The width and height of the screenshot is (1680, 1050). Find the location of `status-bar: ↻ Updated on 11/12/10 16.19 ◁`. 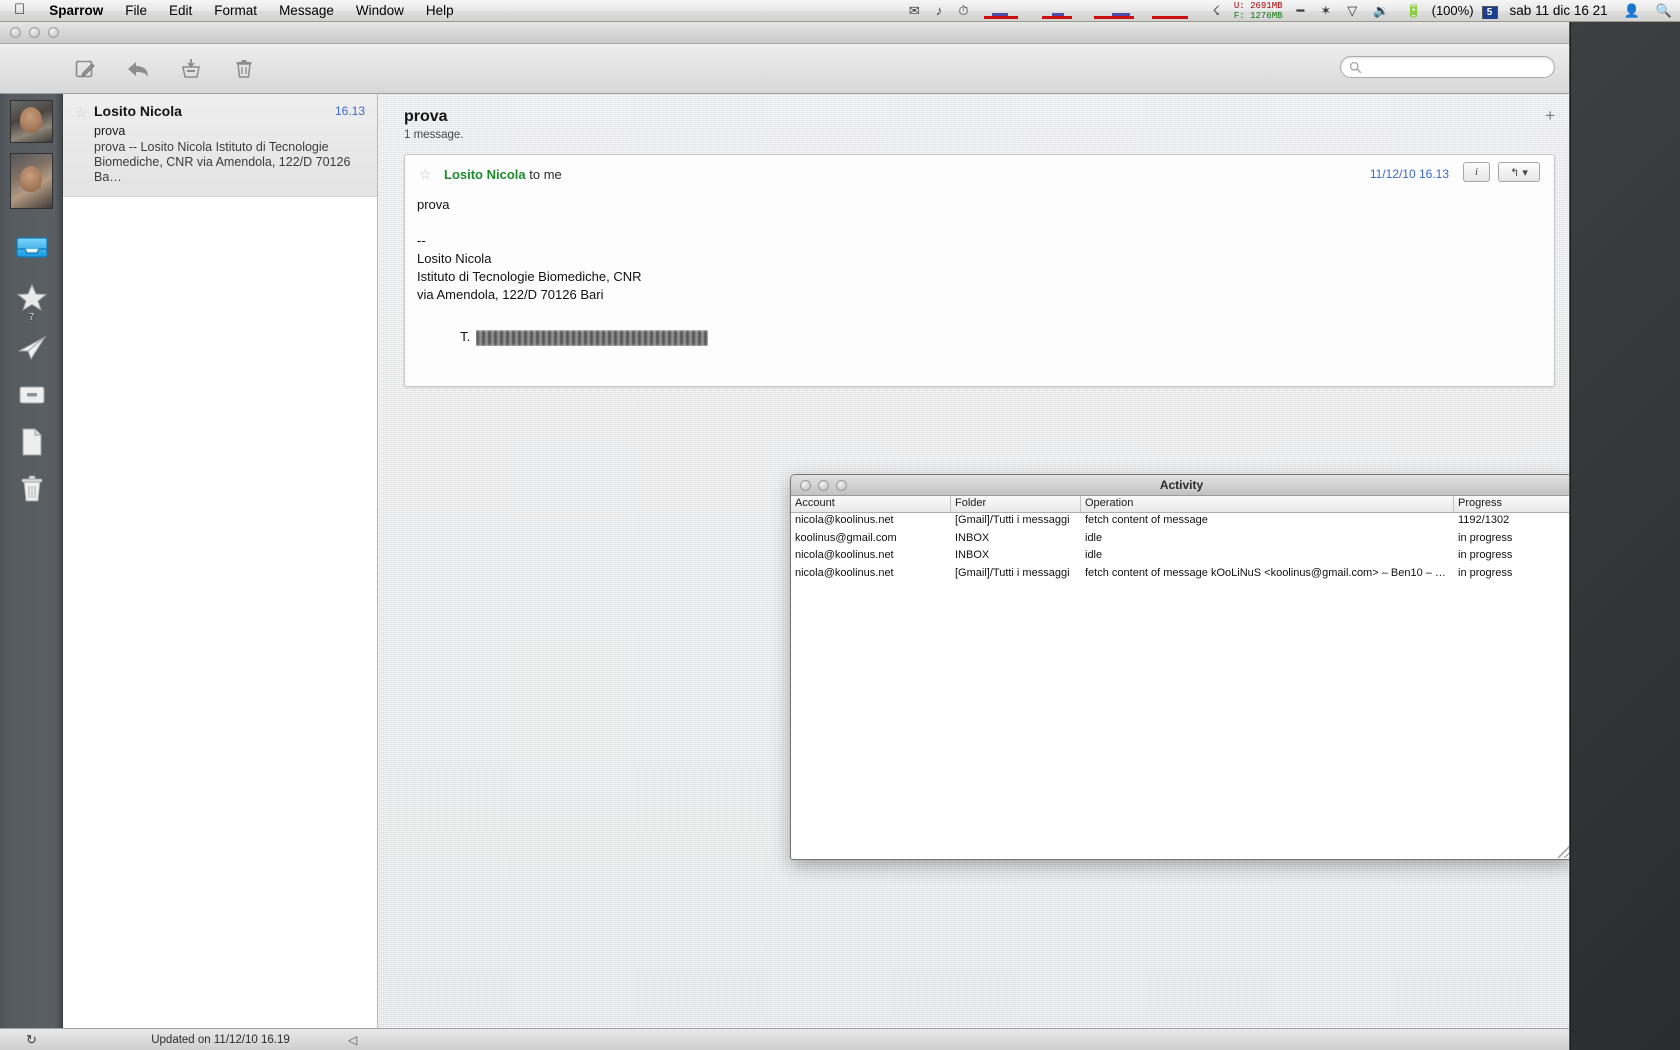

status-bar: ↻ Updated on 11/12/10 16.19 ◁ is located at coordinates (784, 1039).